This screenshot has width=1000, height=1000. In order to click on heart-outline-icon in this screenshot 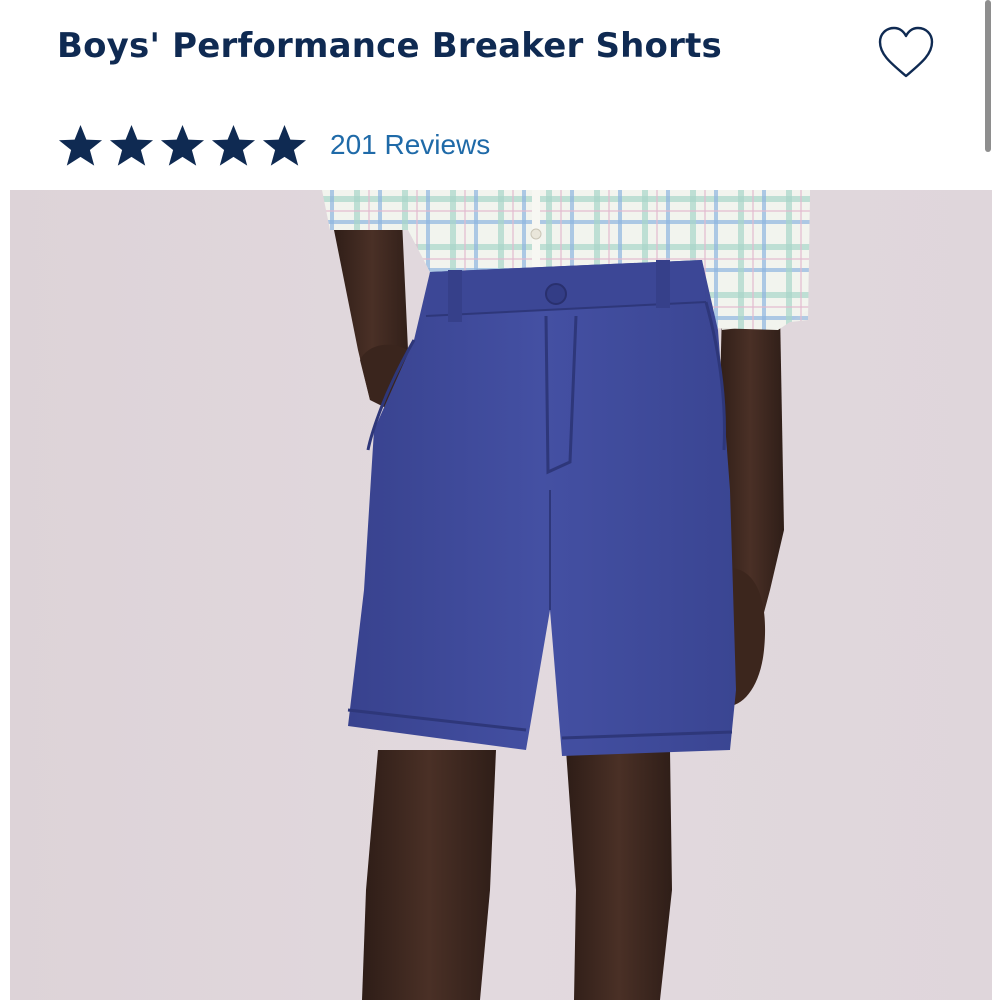, I will do `click(906, 52)`.